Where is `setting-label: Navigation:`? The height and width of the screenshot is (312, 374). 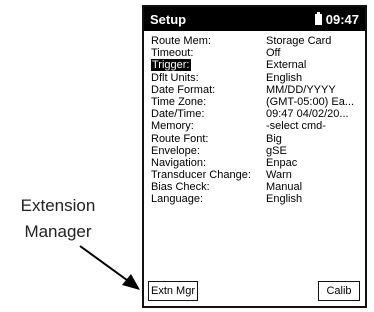 setting-label: Navigation: is located at coordinates (179, 162).